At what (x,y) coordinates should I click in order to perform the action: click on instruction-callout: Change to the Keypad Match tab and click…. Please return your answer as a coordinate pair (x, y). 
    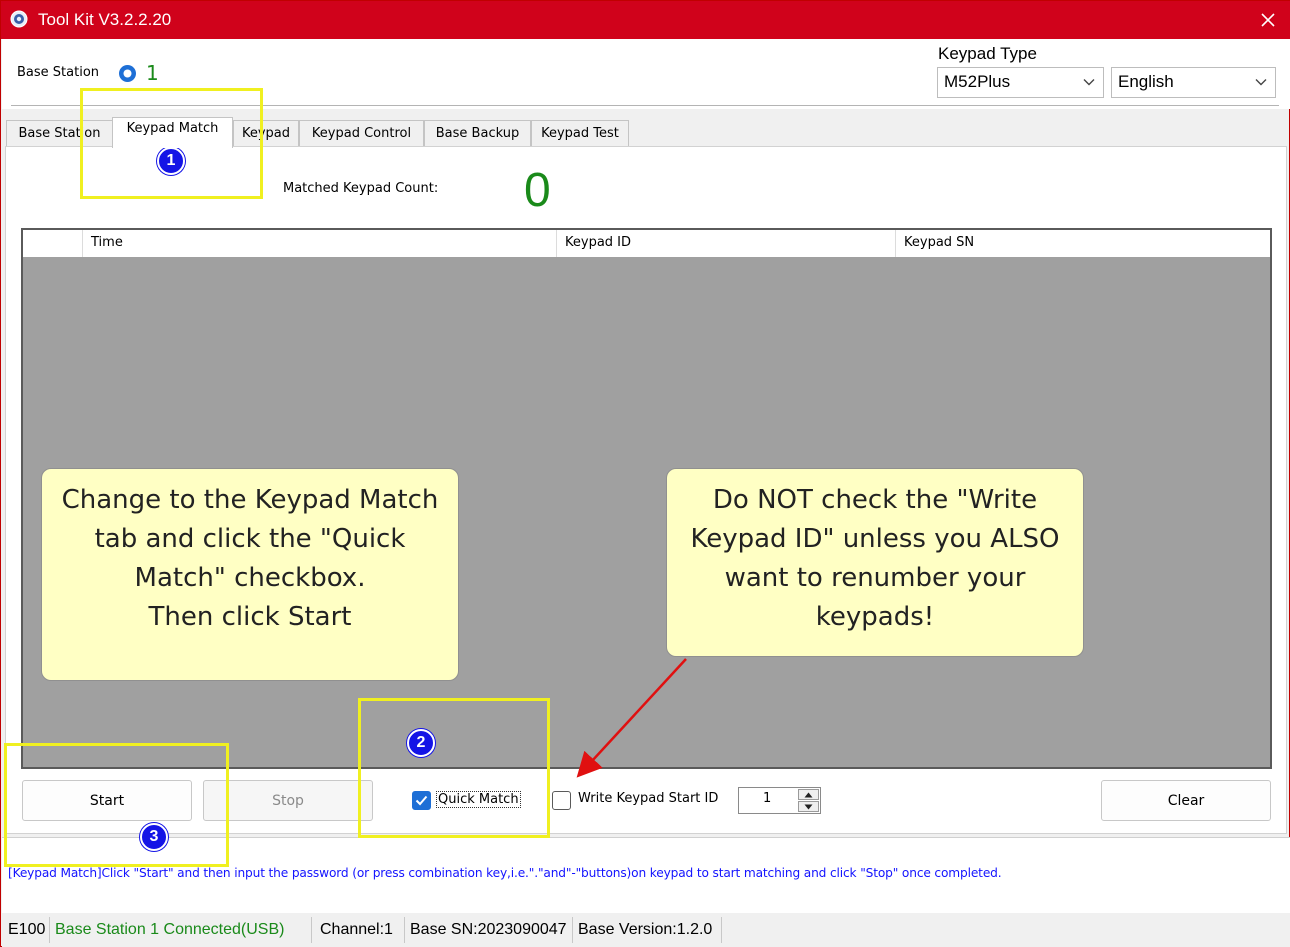
    Looking at the image, I should click on (250, 574).